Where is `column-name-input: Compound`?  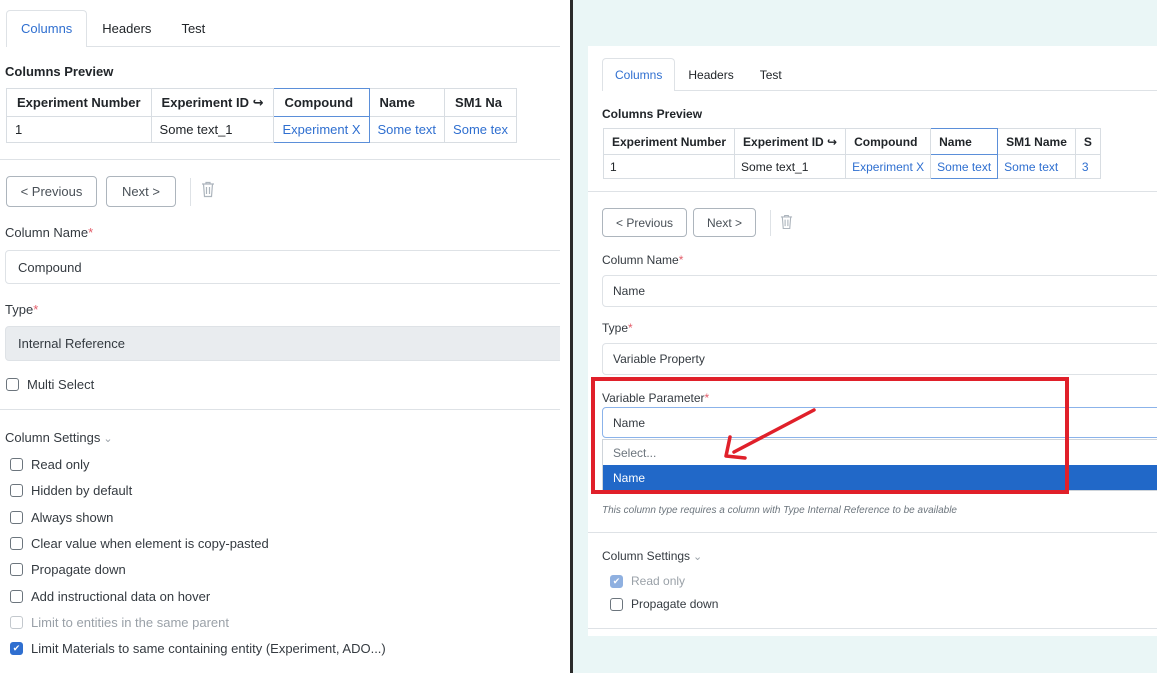
column-name-input: Compound is located at coordinates (282, 267).